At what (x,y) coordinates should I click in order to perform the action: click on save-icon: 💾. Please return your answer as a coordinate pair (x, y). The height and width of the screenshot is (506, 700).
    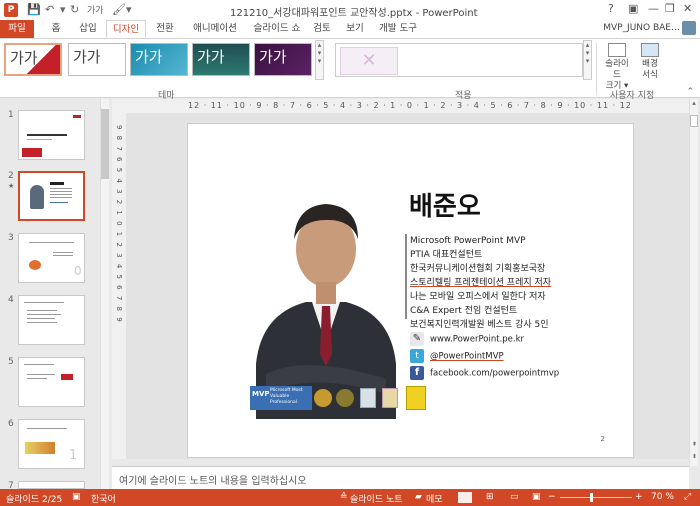
    Looking at the image, I should click on (34, 9).